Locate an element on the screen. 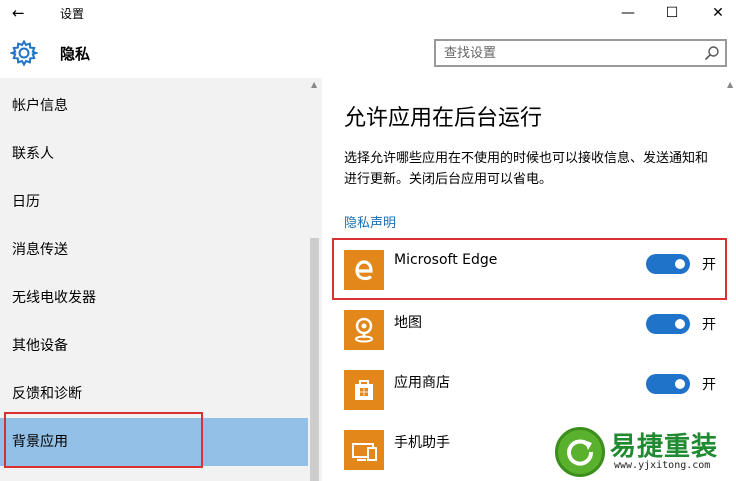 This screenshot has width=736, height=481. page-title: 隐私 is located at coordinates (75, 54).